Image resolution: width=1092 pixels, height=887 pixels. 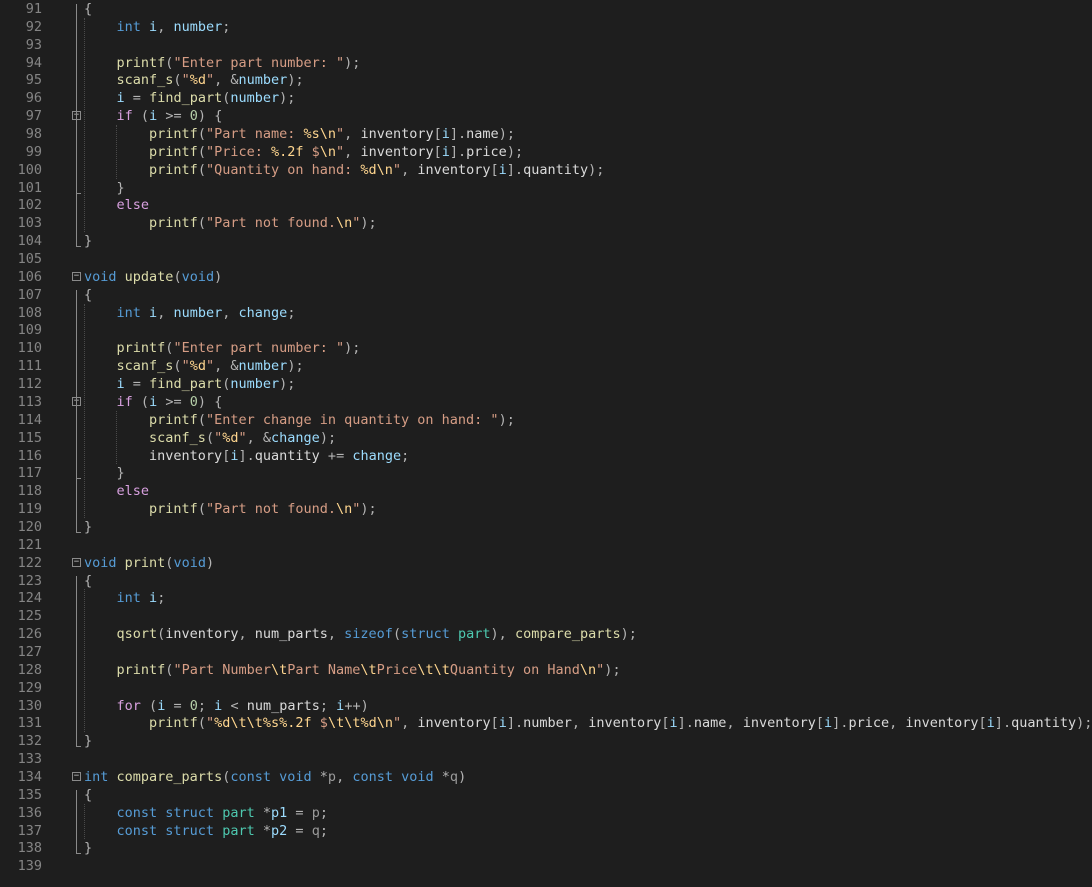 What do you see at coordinates (546, 652) in the screenshot?
I see `code-line: 127` at bounding box center [546, 652].